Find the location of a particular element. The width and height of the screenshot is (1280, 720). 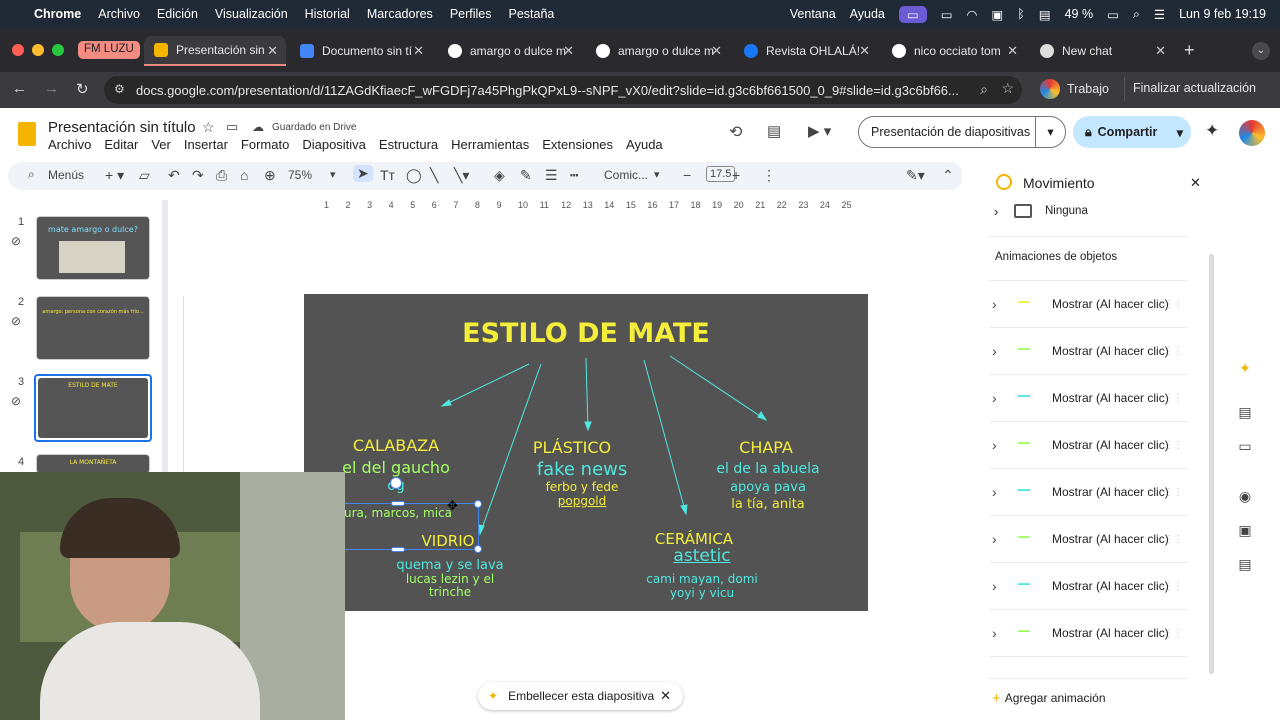

tab-group-label: FM LUZU is located at coordinates (109, 50).